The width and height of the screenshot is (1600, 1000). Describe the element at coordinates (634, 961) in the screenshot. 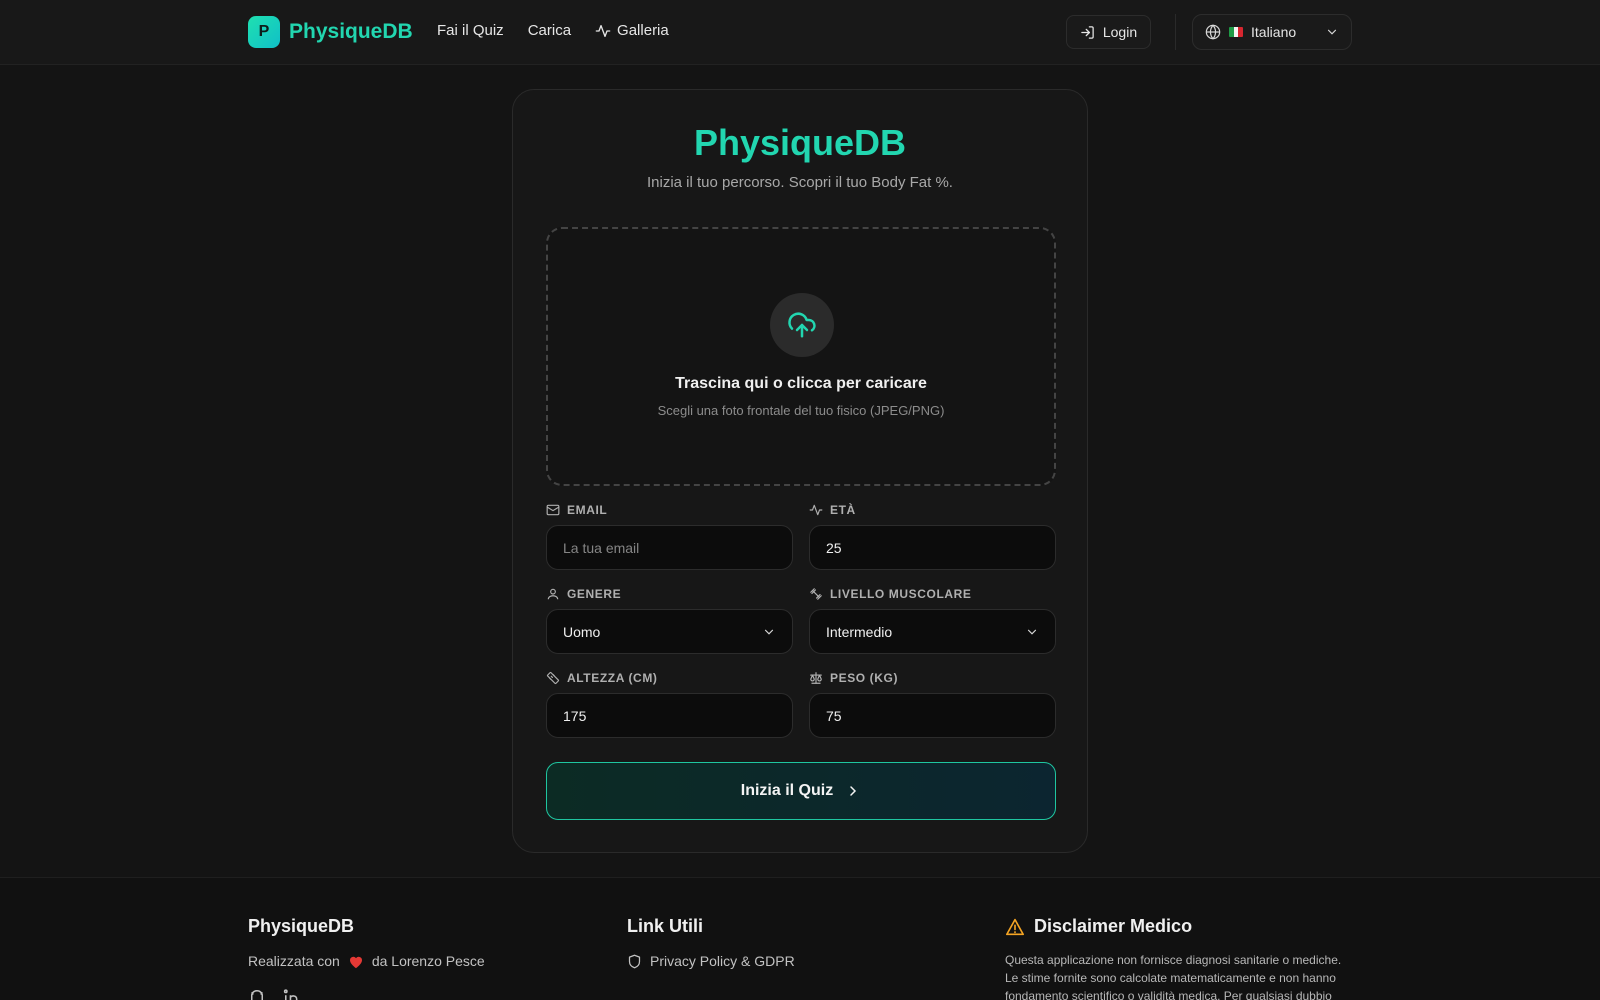

I see `shield-icon` at that location.